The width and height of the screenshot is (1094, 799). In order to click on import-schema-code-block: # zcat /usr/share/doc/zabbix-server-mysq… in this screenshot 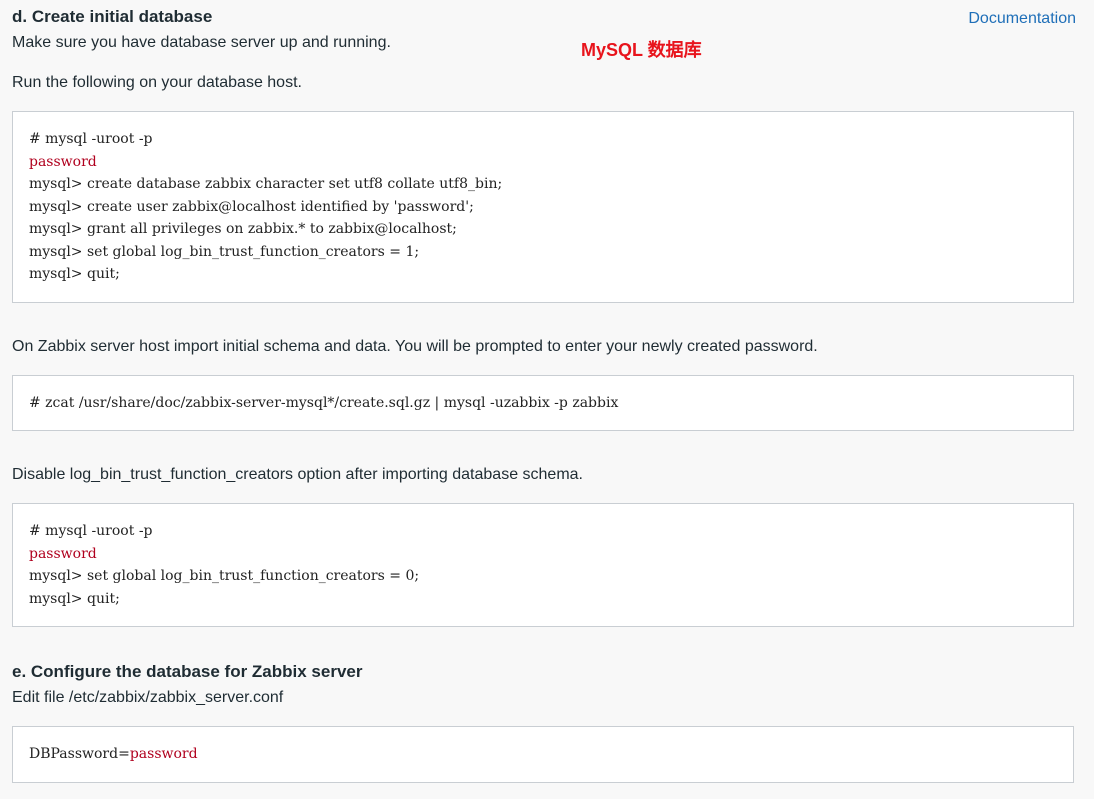, I will do `click(543, 403)`.